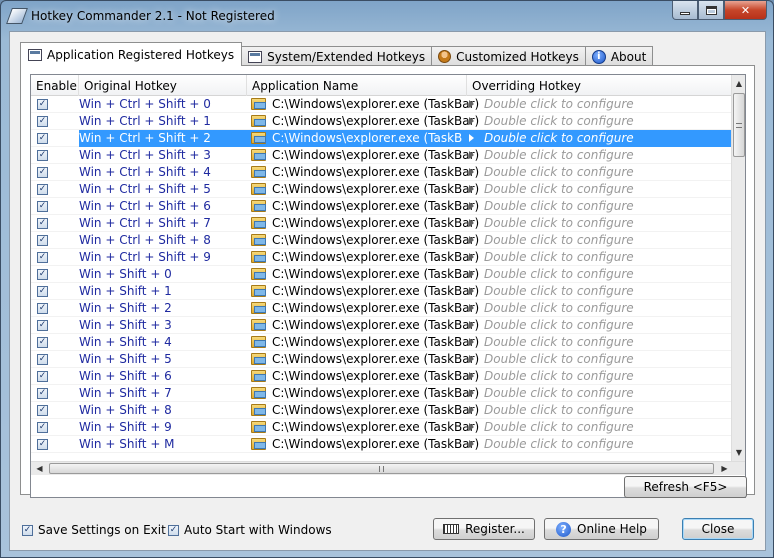 The height and width of the screenshot is (558, 774). Describe the element at coordinates (738, 452) in the screenshot. I see `scroll-down-icon: ▼` at that location.